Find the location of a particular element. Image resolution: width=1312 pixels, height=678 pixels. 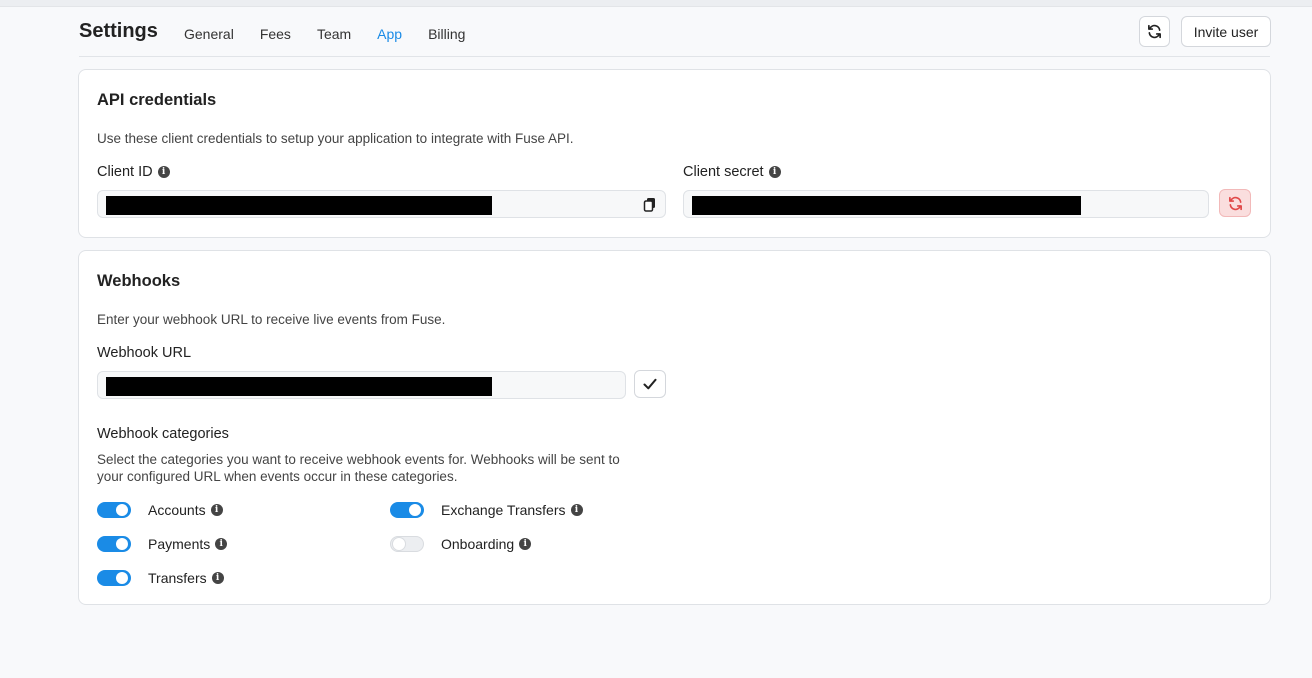

exchange-transfers-toggle is located at coordinates (407, 510).